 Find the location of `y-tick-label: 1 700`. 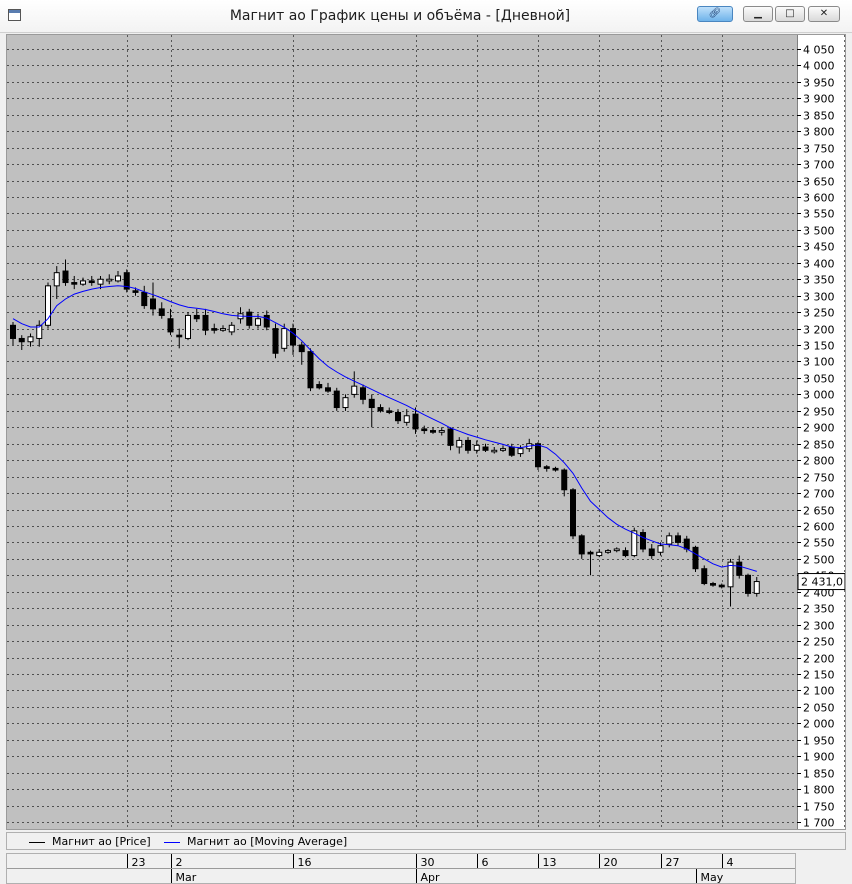

y-tick-label: 1 700 is located at coordinates (819, 823).